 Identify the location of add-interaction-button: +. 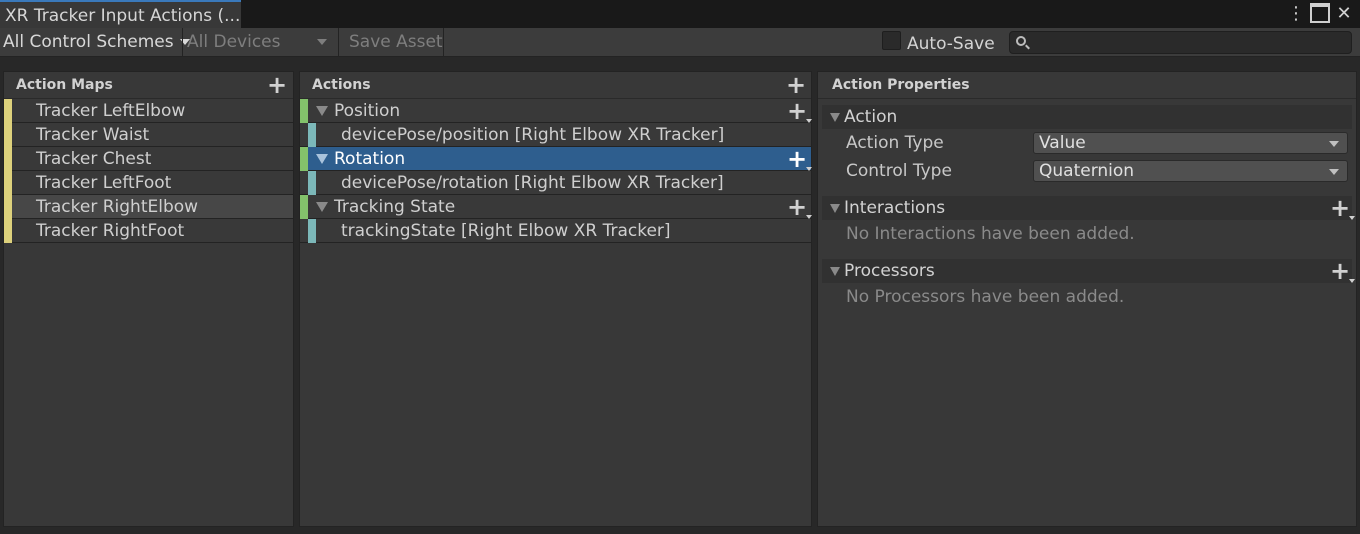
(1343, 208).